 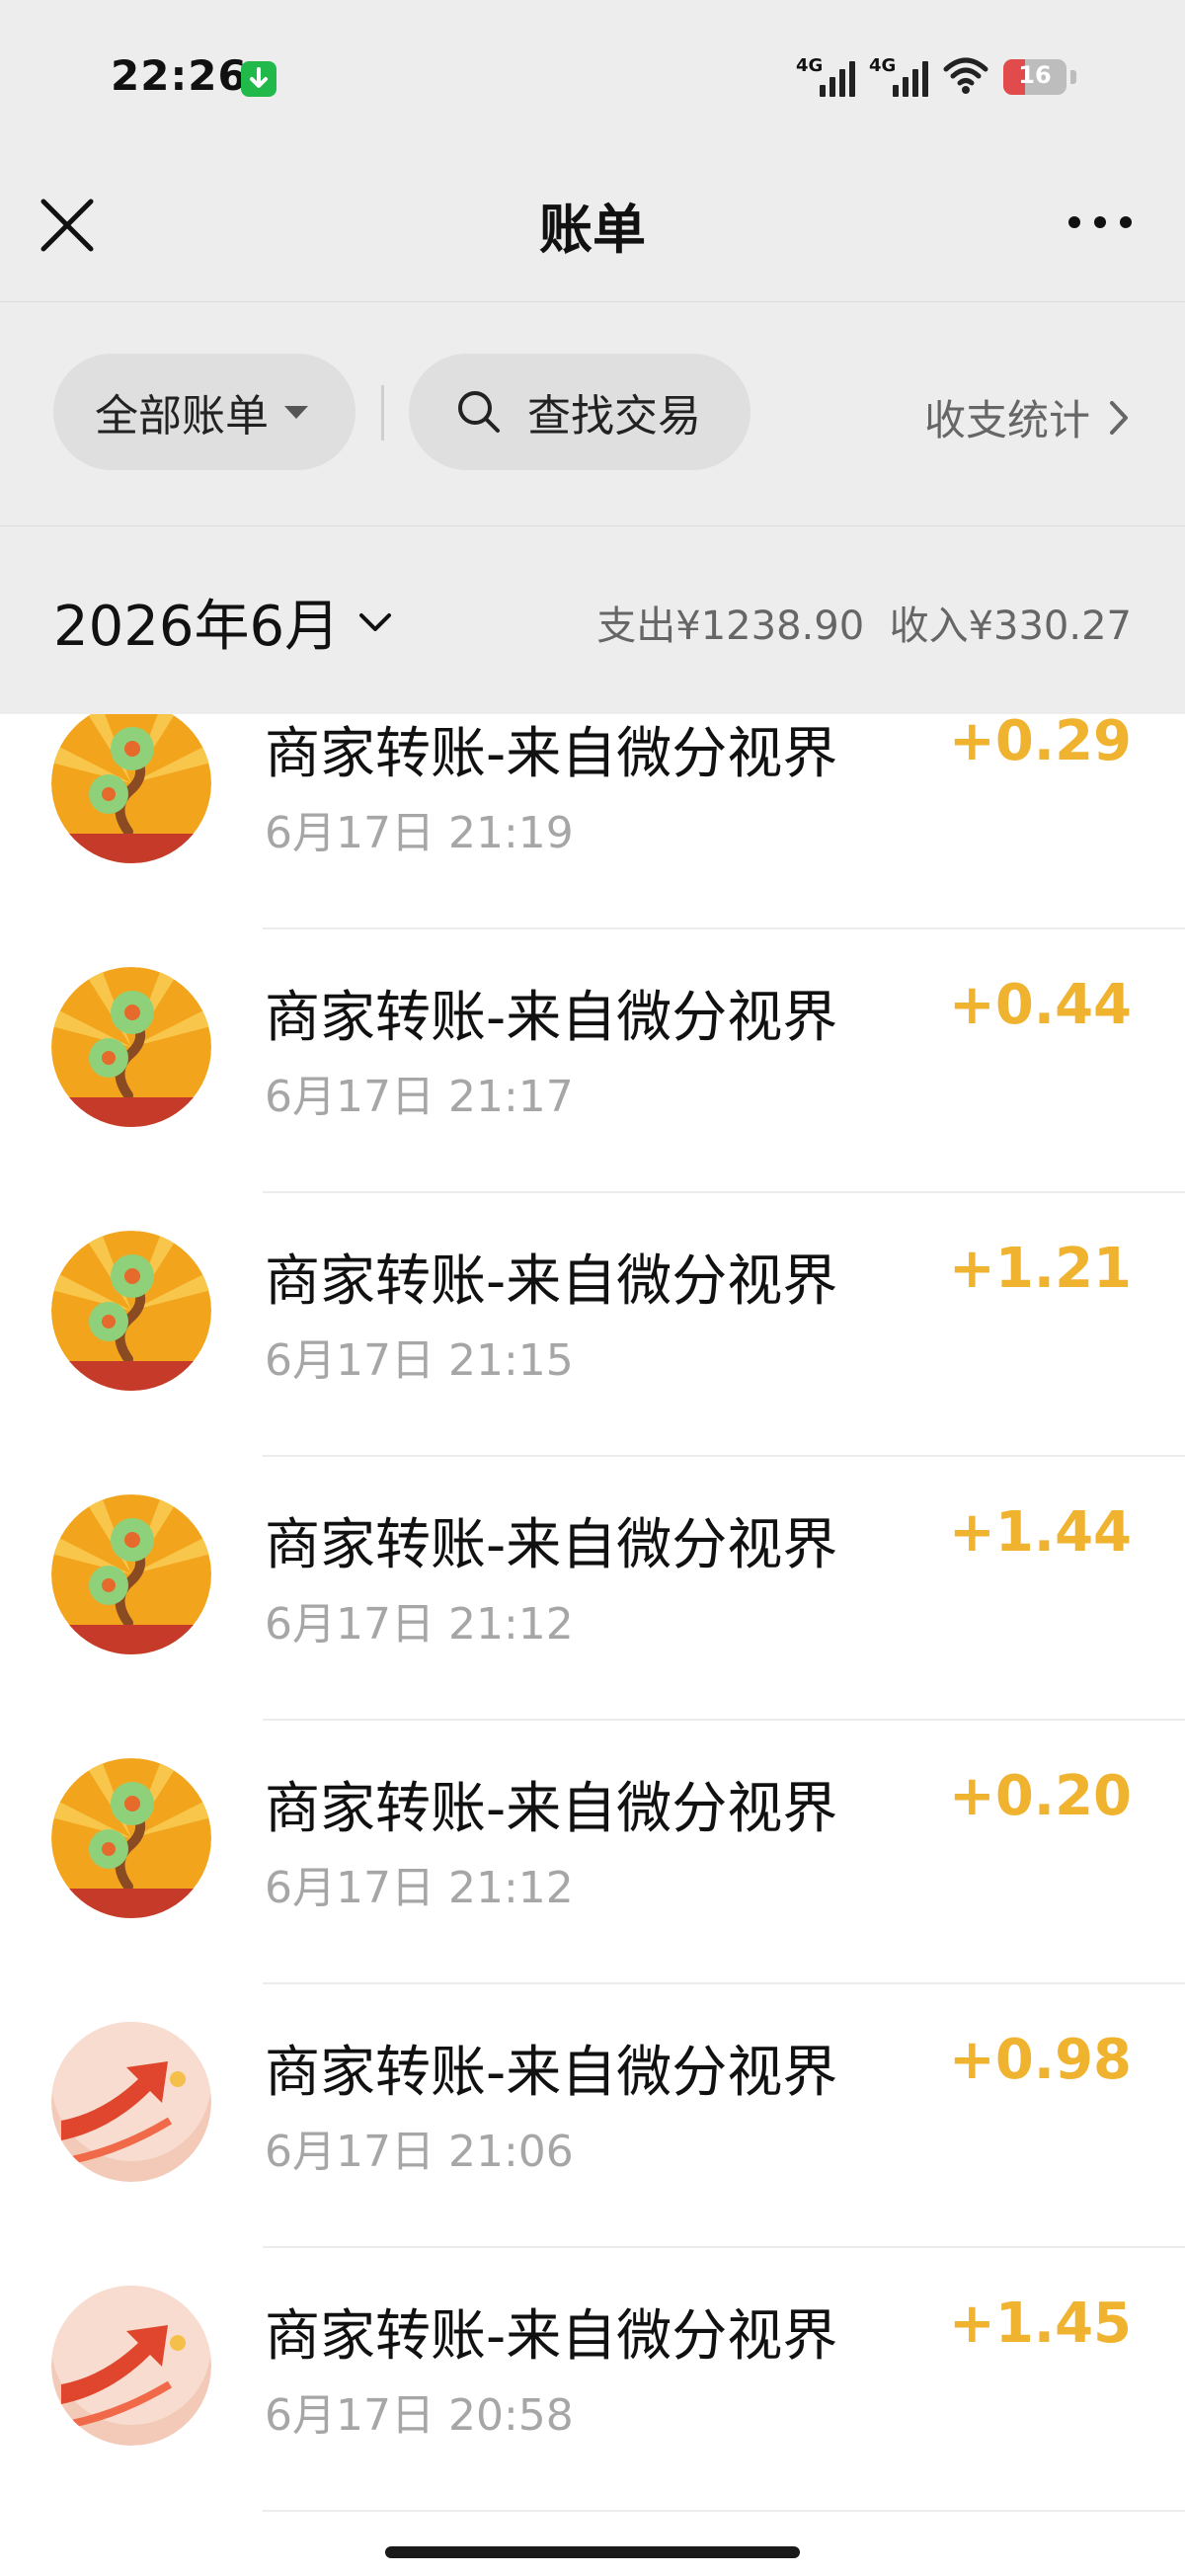 I want to click on transaction-row: 商家转账-来自微分视界 6月17日 20:58 +1.45, so click(x=592, y=2380).